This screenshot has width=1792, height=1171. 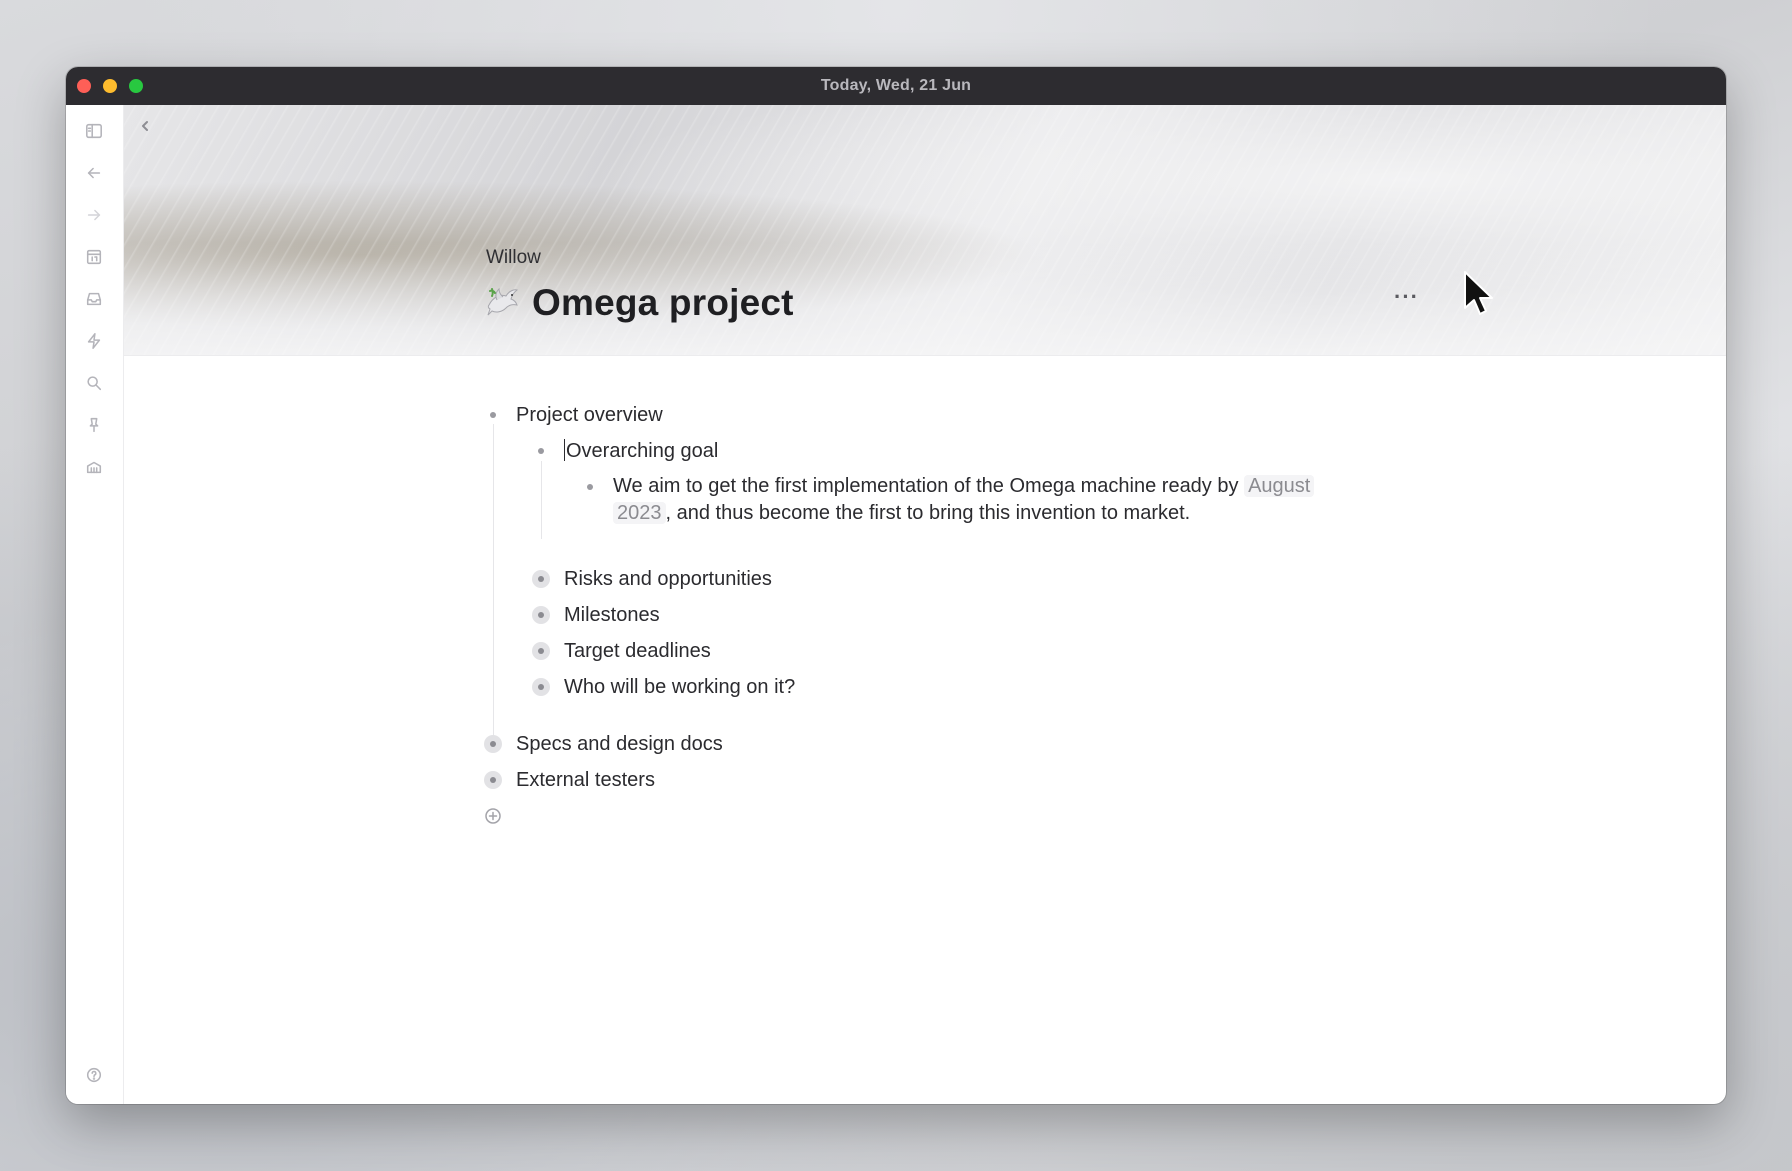 I want to click on back-button, so click(x=94, y=173).